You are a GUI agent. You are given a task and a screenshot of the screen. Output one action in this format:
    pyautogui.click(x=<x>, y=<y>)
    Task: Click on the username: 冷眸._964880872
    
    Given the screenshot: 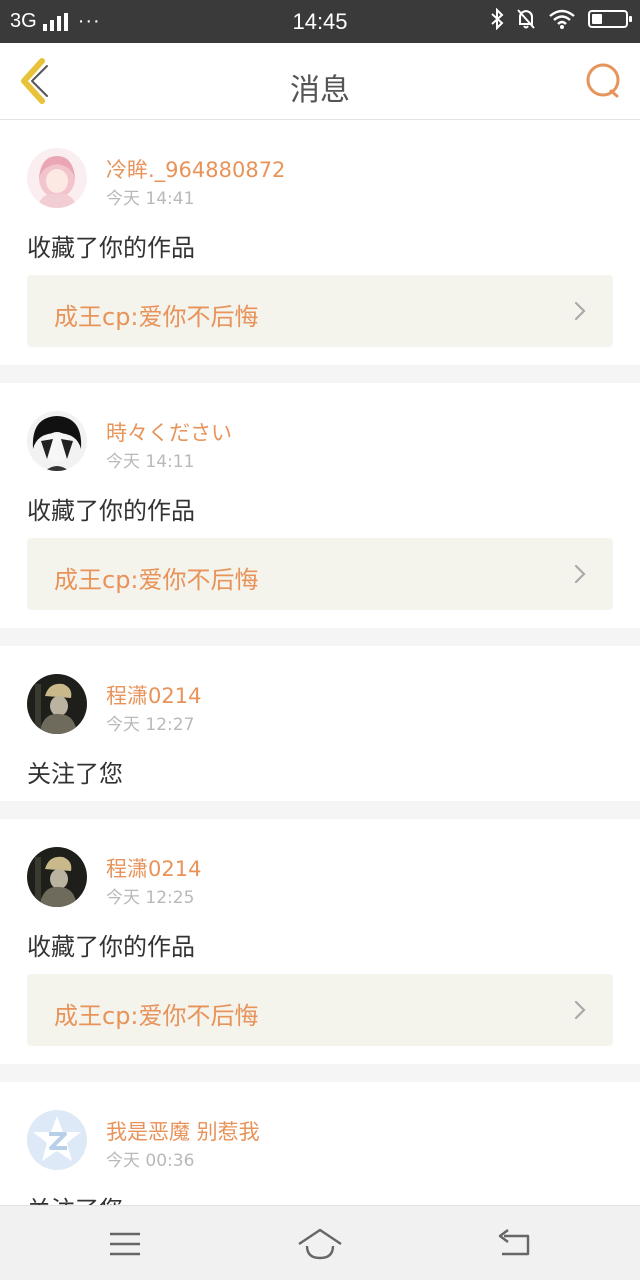 What is the action you would take?
    pyautogui.click(x=195, y=169)
    